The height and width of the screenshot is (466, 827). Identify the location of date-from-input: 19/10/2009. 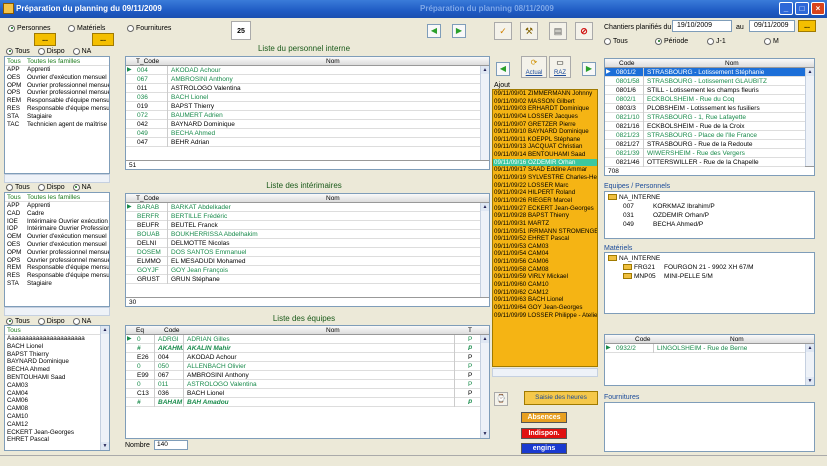
(702, 26).